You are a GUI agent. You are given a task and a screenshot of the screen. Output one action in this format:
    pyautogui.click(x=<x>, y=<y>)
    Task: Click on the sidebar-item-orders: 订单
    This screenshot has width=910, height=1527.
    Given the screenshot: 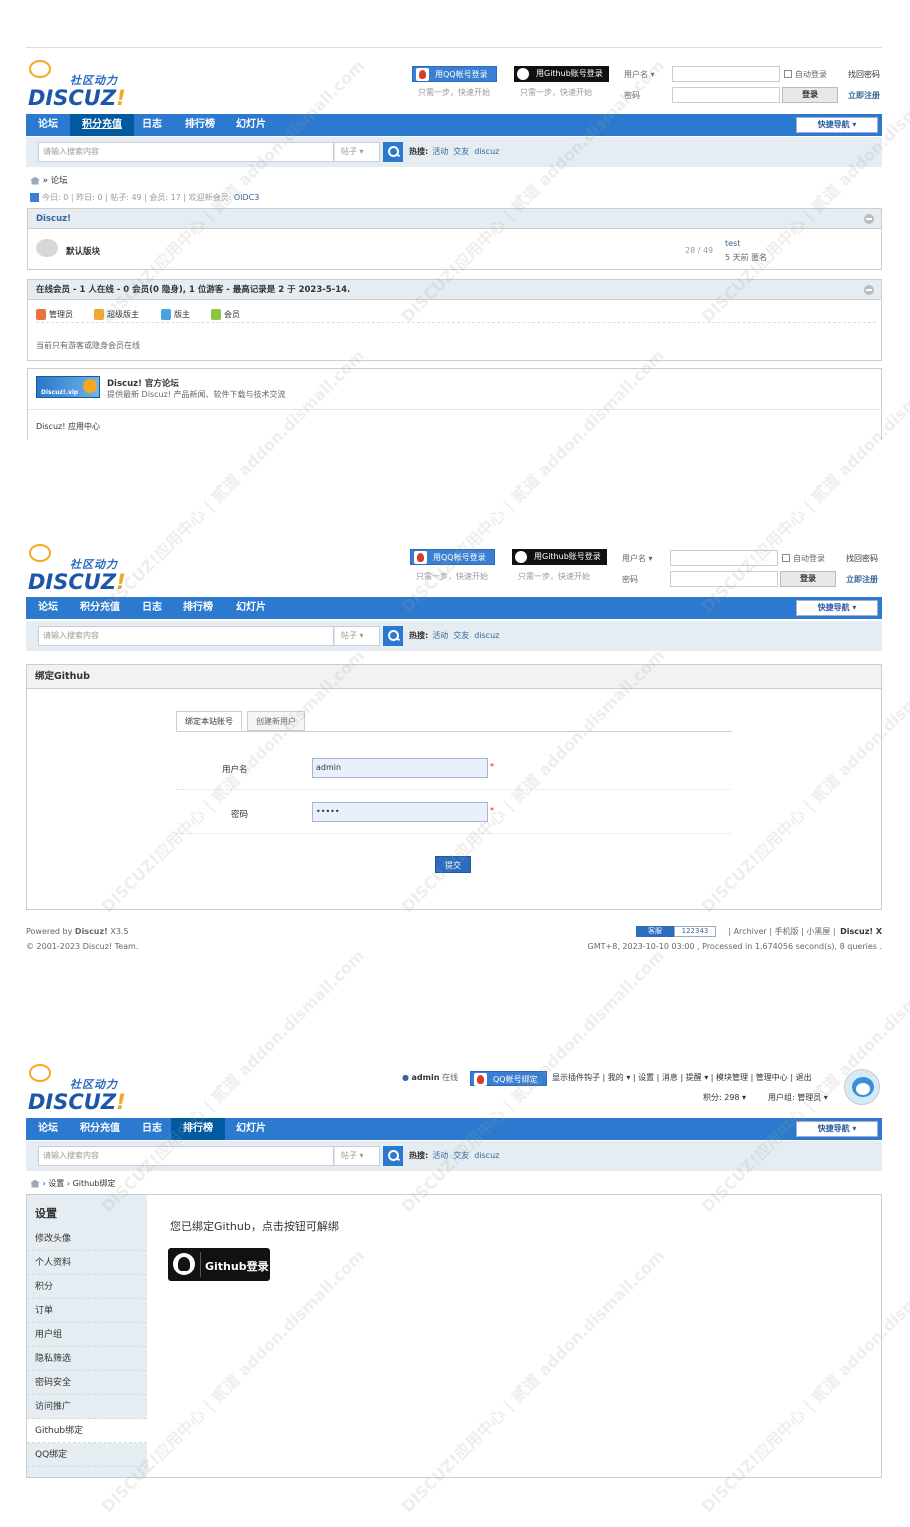 What is the action you would take?
    pyautogui.click(x=87, y=1311)
    